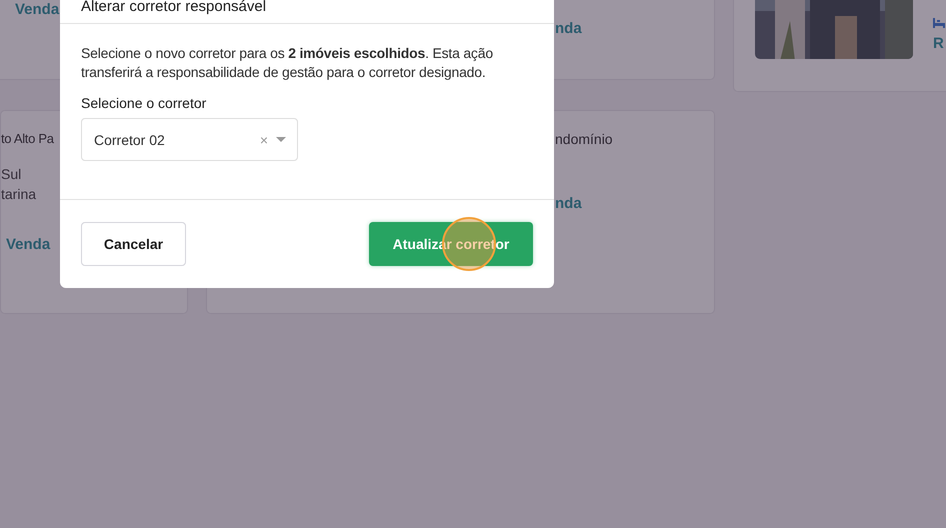  What do you see at coordinates (11, 174) in the screenshot?
I see `address-text: Sul` at bounding box center [11, 174].